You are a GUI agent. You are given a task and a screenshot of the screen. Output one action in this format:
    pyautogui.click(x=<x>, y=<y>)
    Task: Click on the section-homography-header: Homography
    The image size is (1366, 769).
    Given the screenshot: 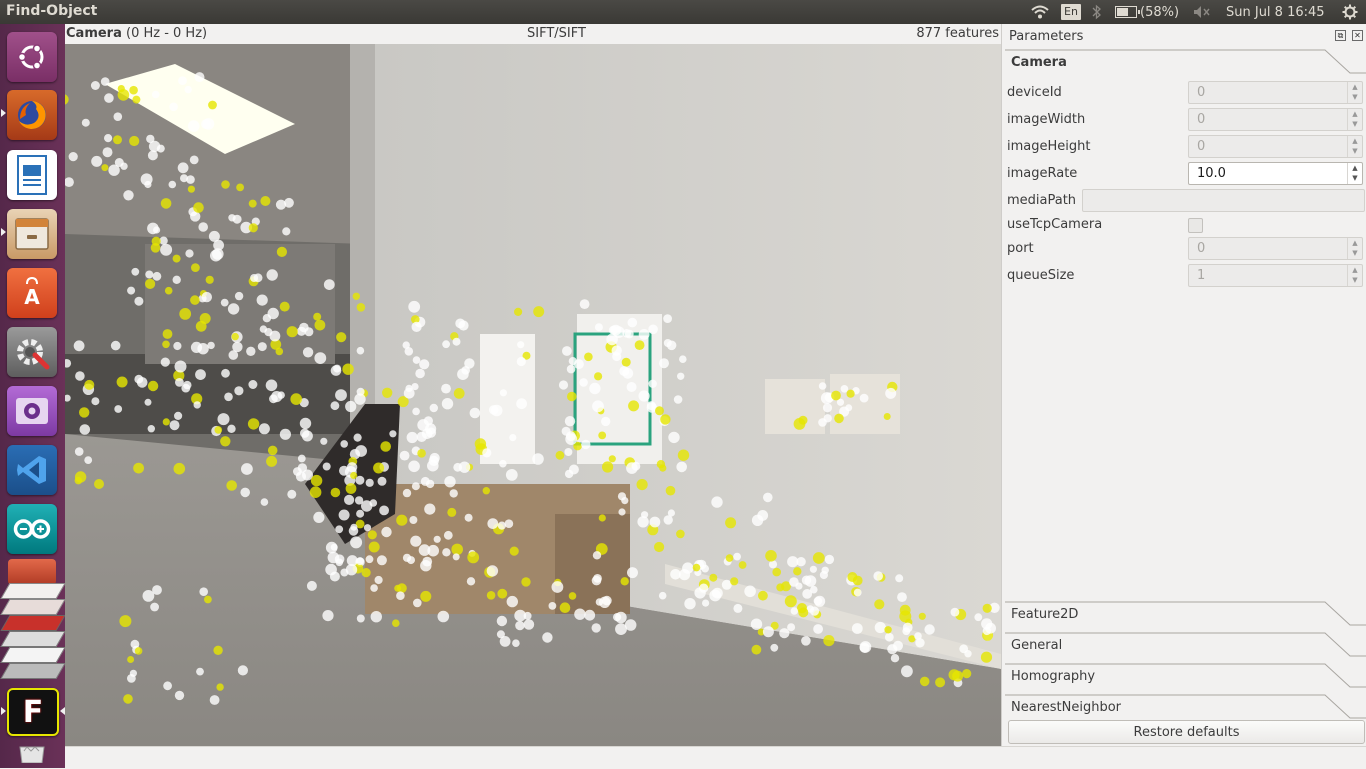 What is the action you would take?
    pyautogui.click(x=1185, y=676)
    